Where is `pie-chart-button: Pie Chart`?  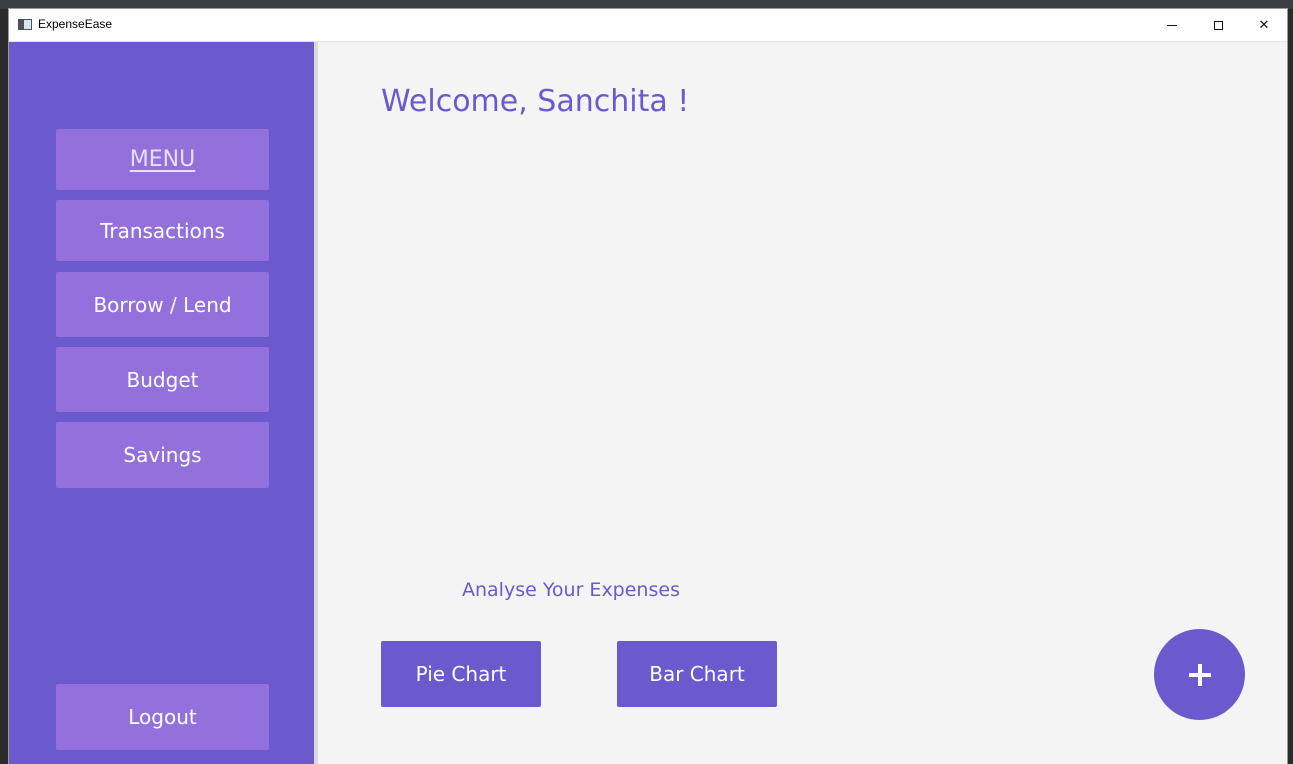
pie-chart-button: Pie Chart is located at coordinates (461, 674).